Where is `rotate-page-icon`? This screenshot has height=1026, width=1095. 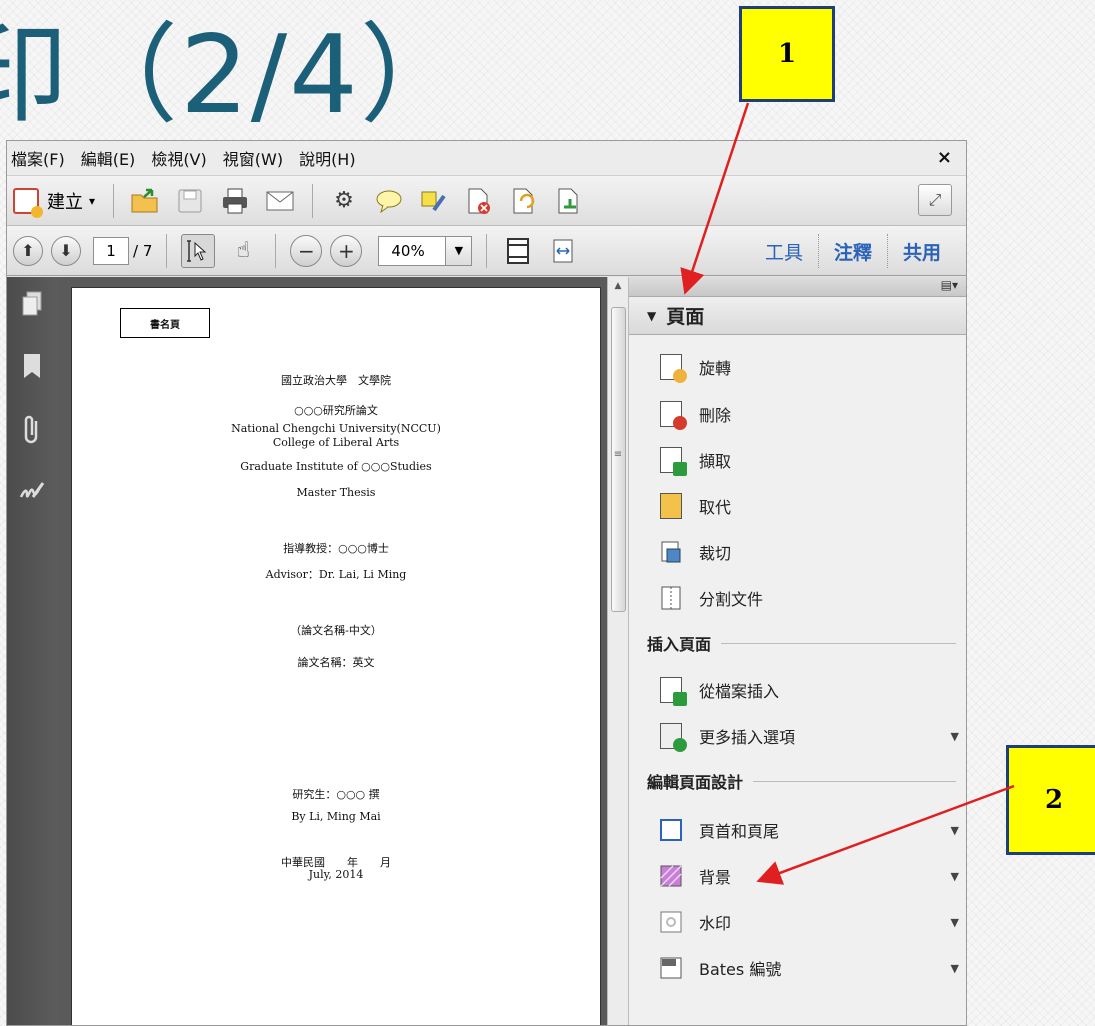 rotate-page-icon is located at coordinates (524, 201).